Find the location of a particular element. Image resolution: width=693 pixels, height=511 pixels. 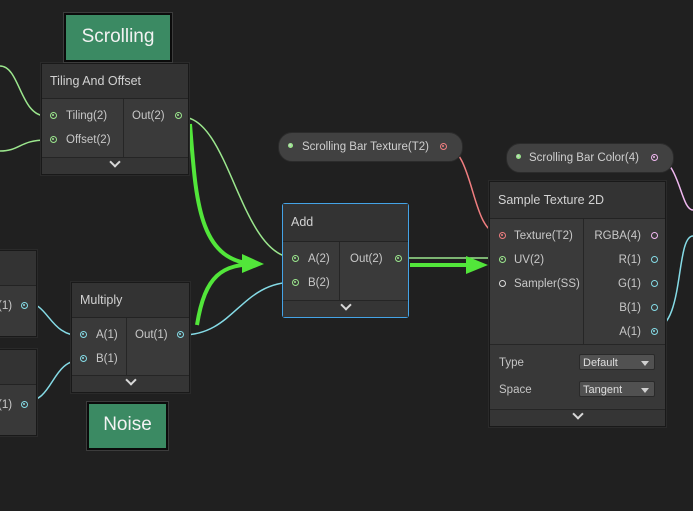

node-title: Sample Texture 2D is located at coordinates (577, 200).